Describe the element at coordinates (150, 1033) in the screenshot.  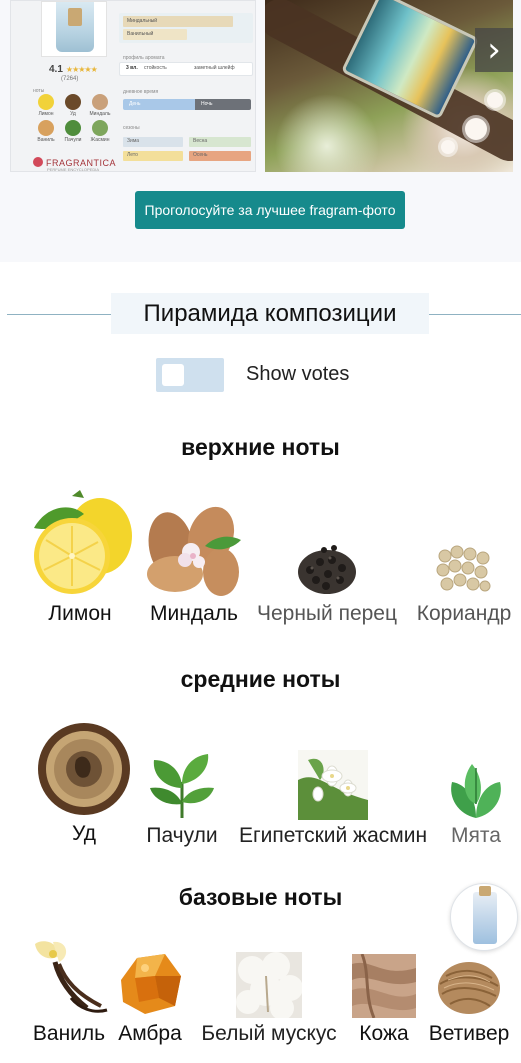
I see `note-label: Амбра` at that location.